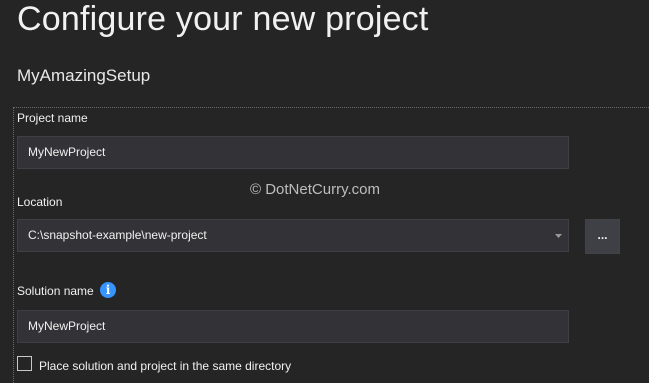 The image size is (649, 383). I want to click on project-name-input: MyNewProject, so click(293, 152).